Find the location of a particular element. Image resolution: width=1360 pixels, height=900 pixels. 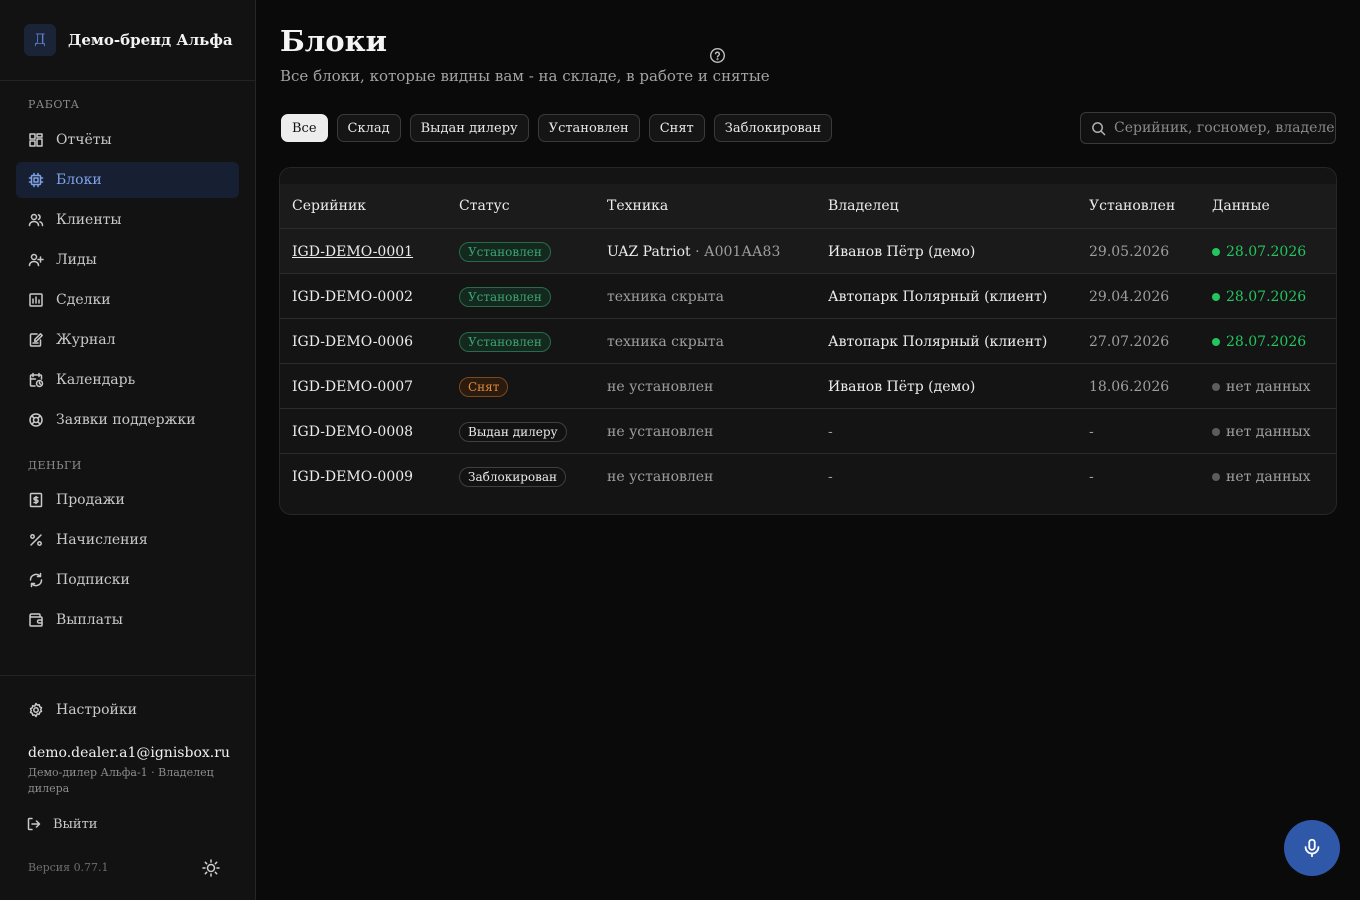

sidebar-item-label: Продажи is located at coordinates (90, 500).